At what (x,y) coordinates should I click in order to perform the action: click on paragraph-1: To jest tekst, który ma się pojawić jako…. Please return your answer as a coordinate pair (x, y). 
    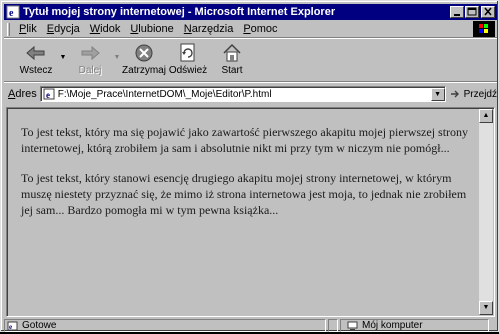
    Looking at the image, I should click on (245, 140).